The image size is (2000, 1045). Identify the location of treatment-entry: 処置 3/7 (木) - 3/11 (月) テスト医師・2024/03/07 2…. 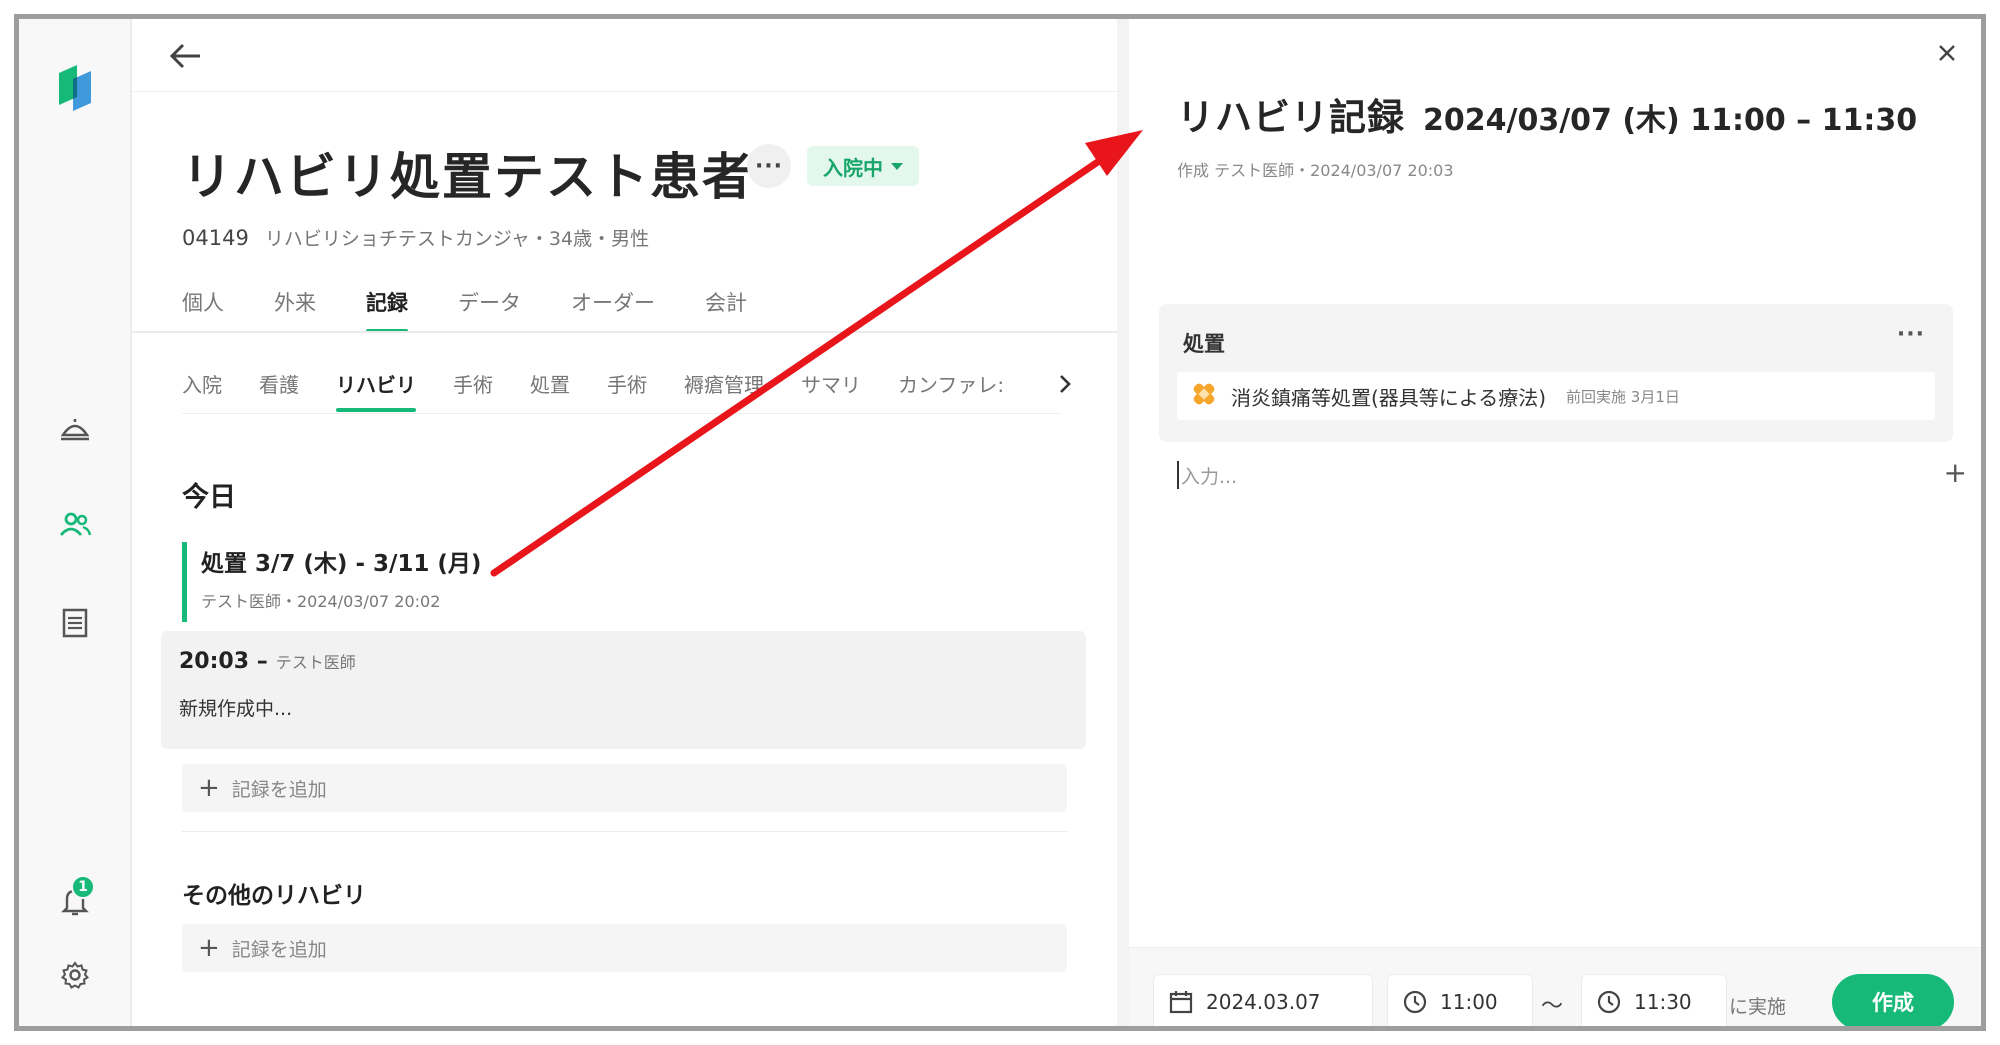
(592, 582).